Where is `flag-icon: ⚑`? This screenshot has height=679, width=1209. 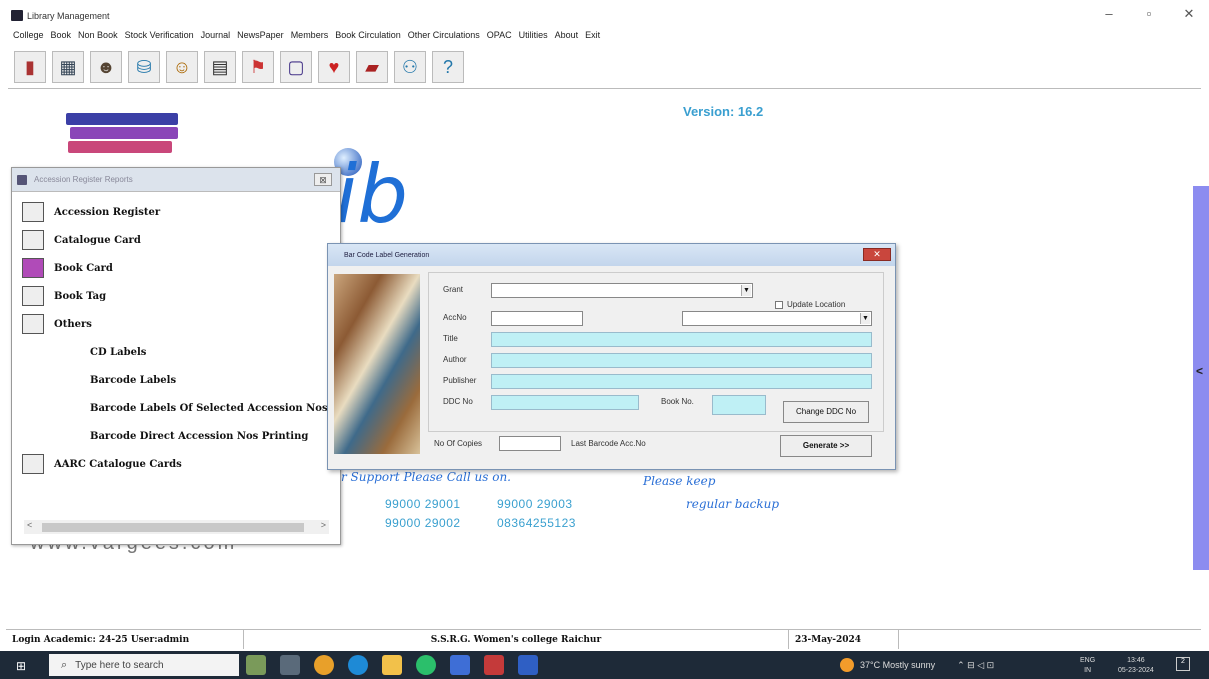
flag-icon: ⚑ is located at coordinates (258, 67).